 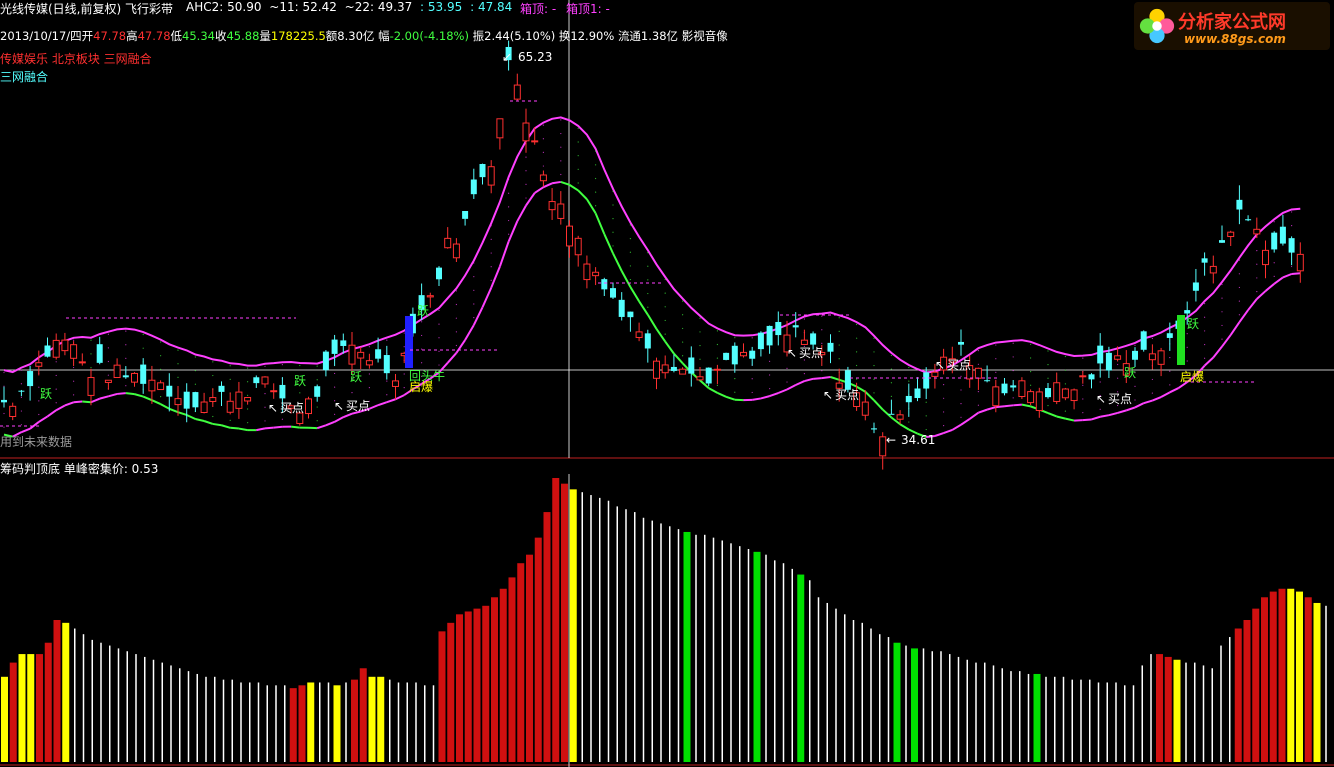 I want to click on concept-tag: 三网融合, so click(x=24, y=76).